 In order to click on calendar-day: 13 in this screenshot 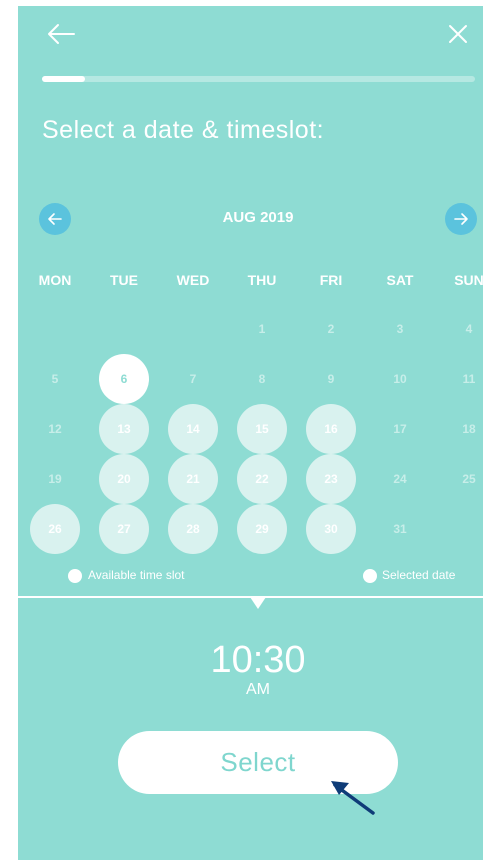, I will do `click(124, 429)`.